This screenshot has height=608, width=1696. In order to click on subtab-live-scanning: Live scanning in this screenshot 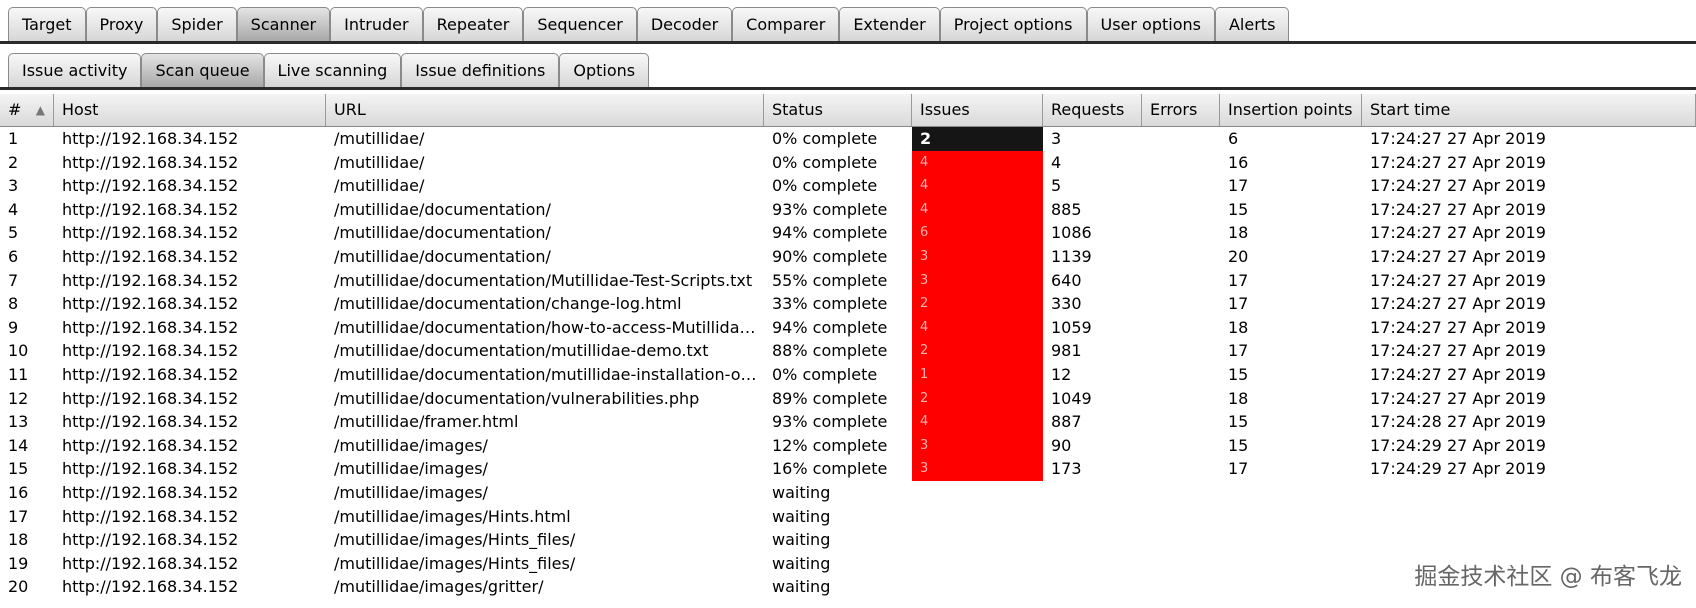, I will do `click(332, 70)`.